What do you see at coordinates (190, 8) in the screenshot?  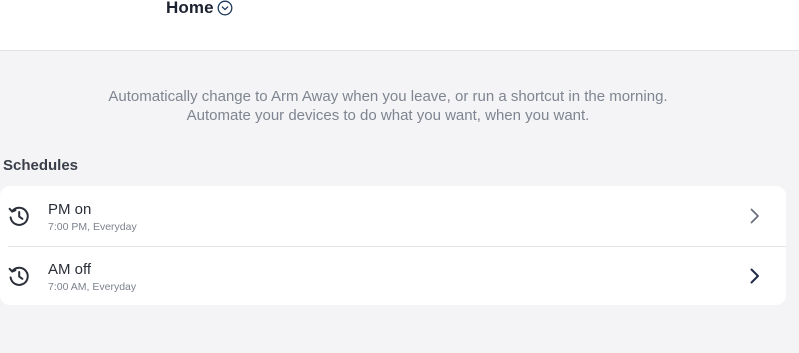 I see `home-label: Home` at bounding box center [190, 8].